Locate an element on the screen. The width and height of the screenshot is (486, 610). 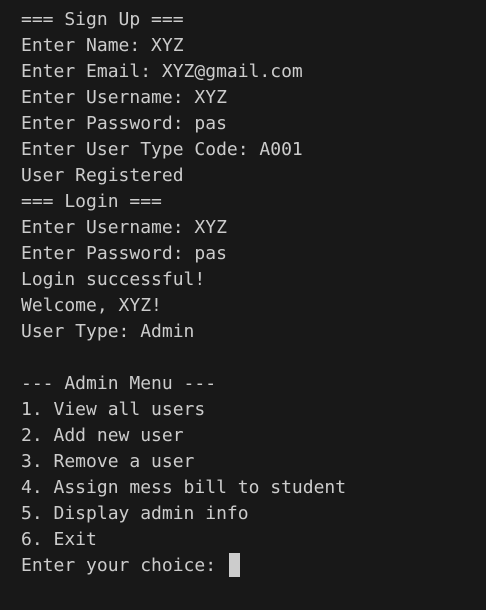
output-line-user-type-code: Enter User Type Code: A001 is located at coordinates (162, 149).